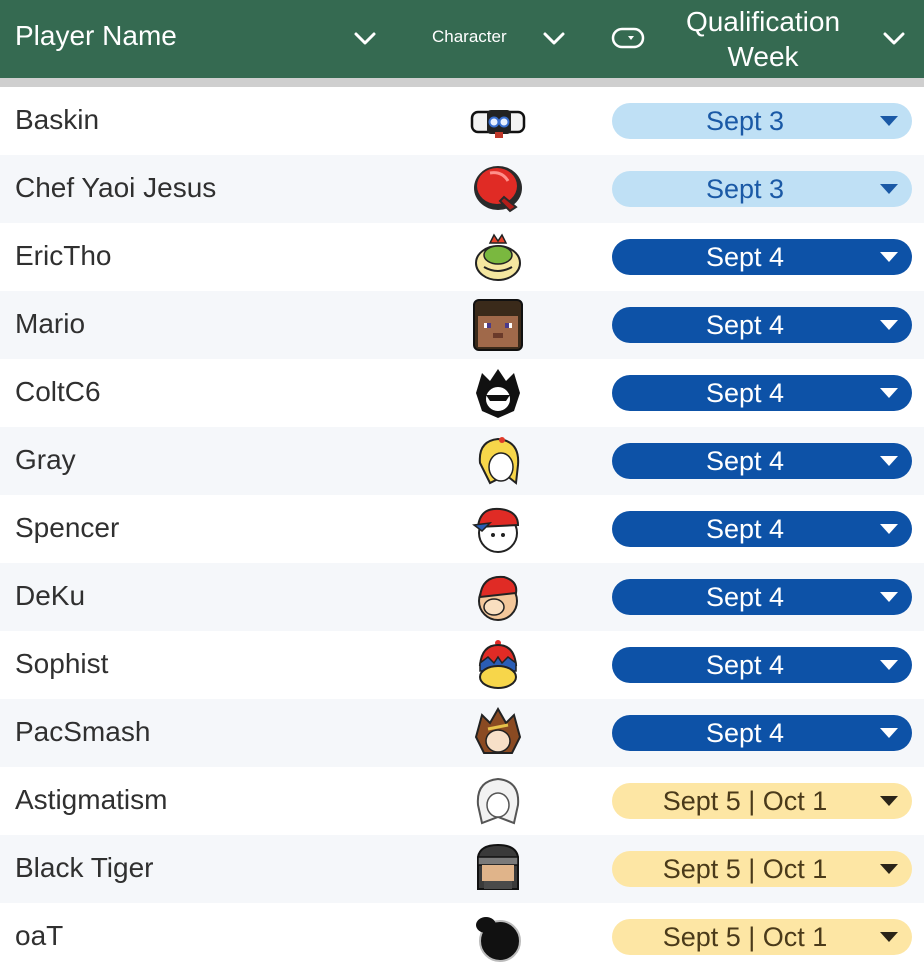 The width and height of the screenshot is (924, 971). Describe the element at coordinates (462, 121) in the screenshot. I see `table-row: Baskin Sept 3` at that location.